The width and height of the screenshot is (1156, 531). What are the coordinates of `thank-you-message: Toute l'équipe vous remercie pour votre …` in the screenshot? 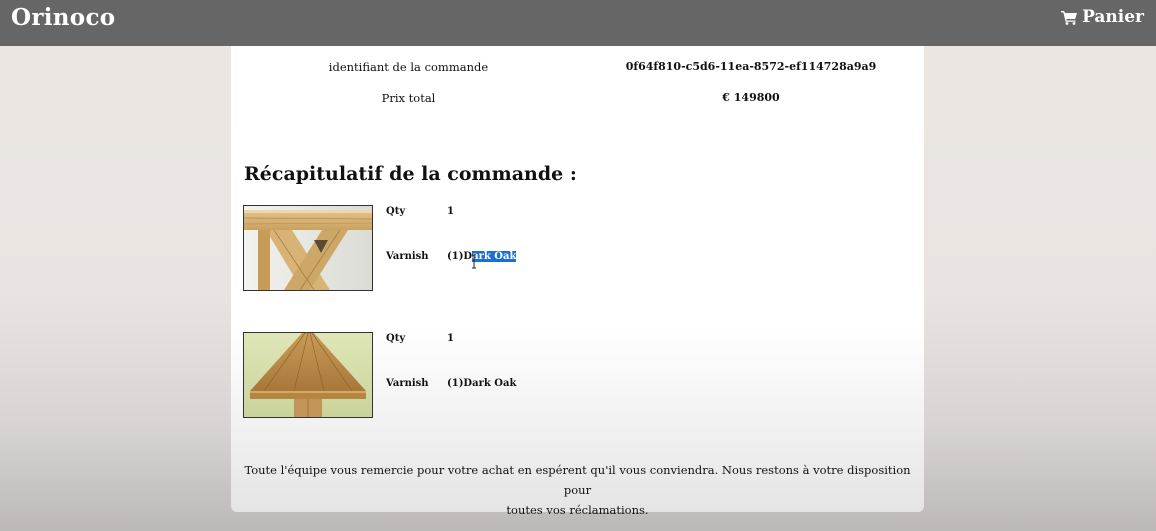 It's located at (577, 490).